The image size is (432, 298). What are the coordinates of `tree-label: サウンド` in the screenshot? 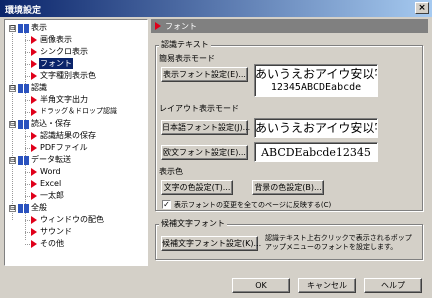 It's located at (56, 231).